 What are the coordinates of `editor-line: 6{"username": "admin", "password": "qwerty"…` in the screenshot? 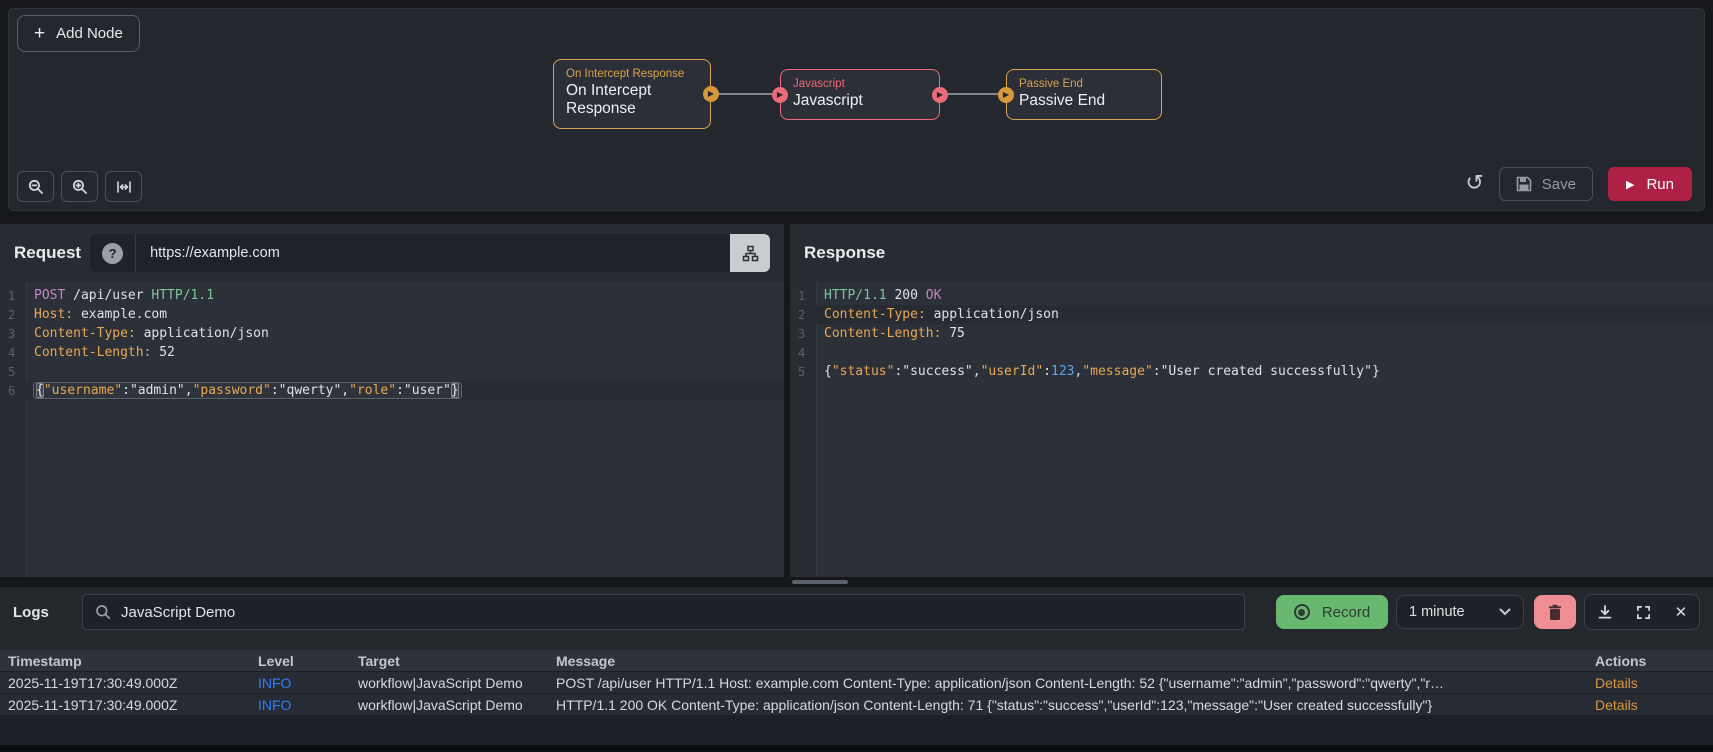 It's located at (392, 390).